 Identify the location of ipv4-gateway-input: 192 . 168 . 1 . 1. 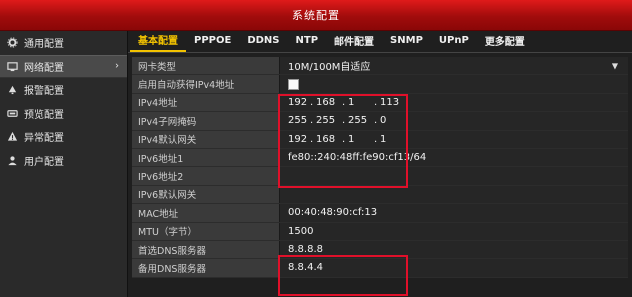
(454, 139).